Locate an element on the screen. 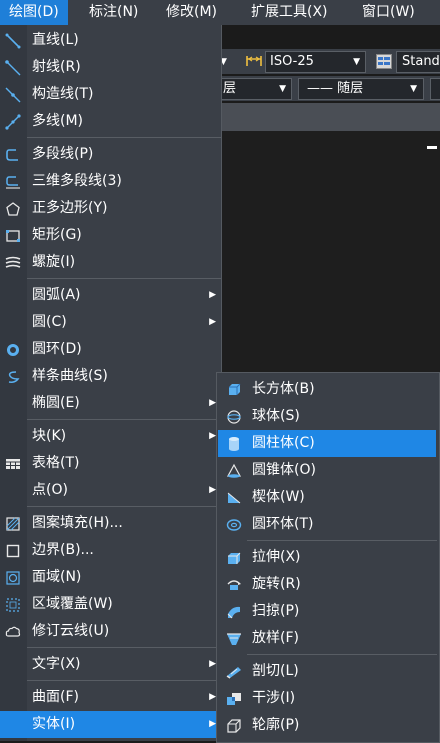 Image resolution: width=440 pixels, height=743 pixels. menu-item-polygon: 正多边形(Y) is located at coordinates (110, 208).